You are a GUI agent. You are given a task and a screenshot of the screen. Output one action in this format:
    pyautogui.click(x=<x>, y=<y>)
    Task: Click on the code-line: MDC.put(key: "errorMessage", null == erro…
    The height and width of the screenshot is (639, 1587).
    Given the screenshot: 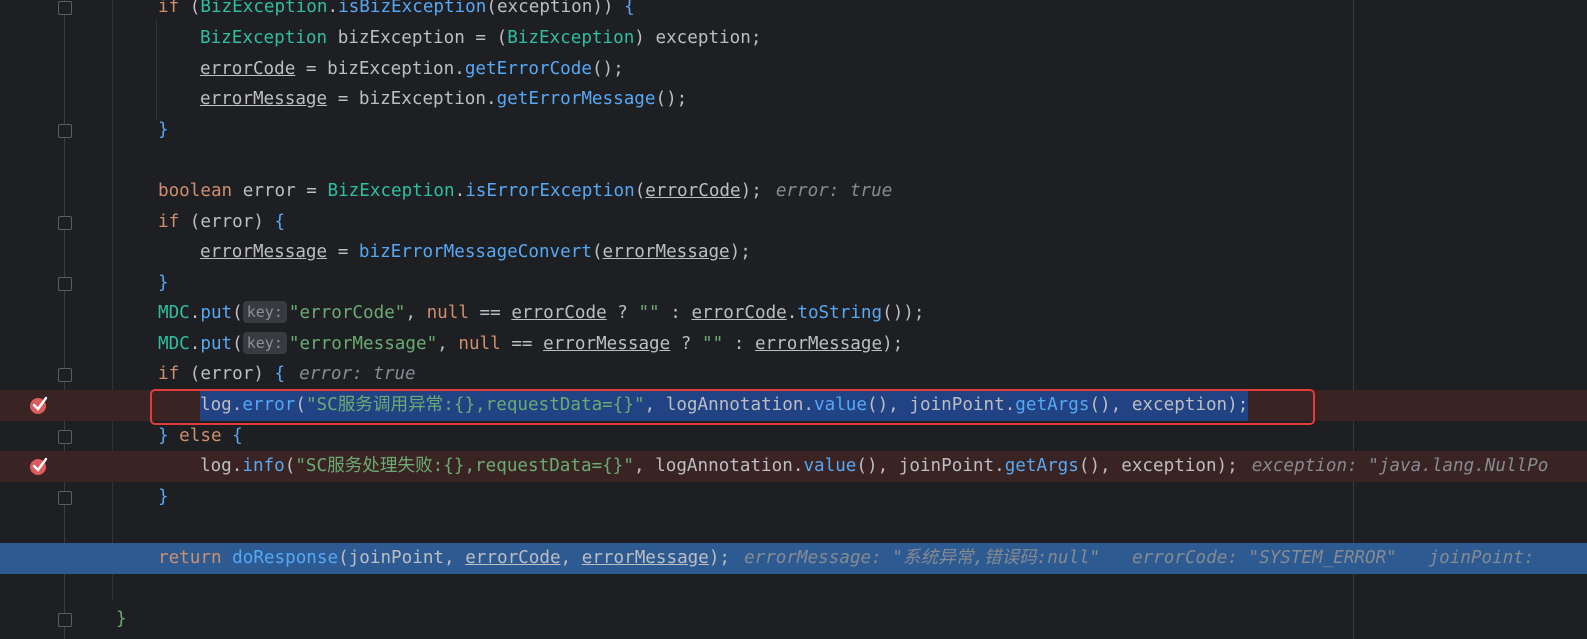 What is the action you would take?
    pyautogui.click(x=793, y=344)
    